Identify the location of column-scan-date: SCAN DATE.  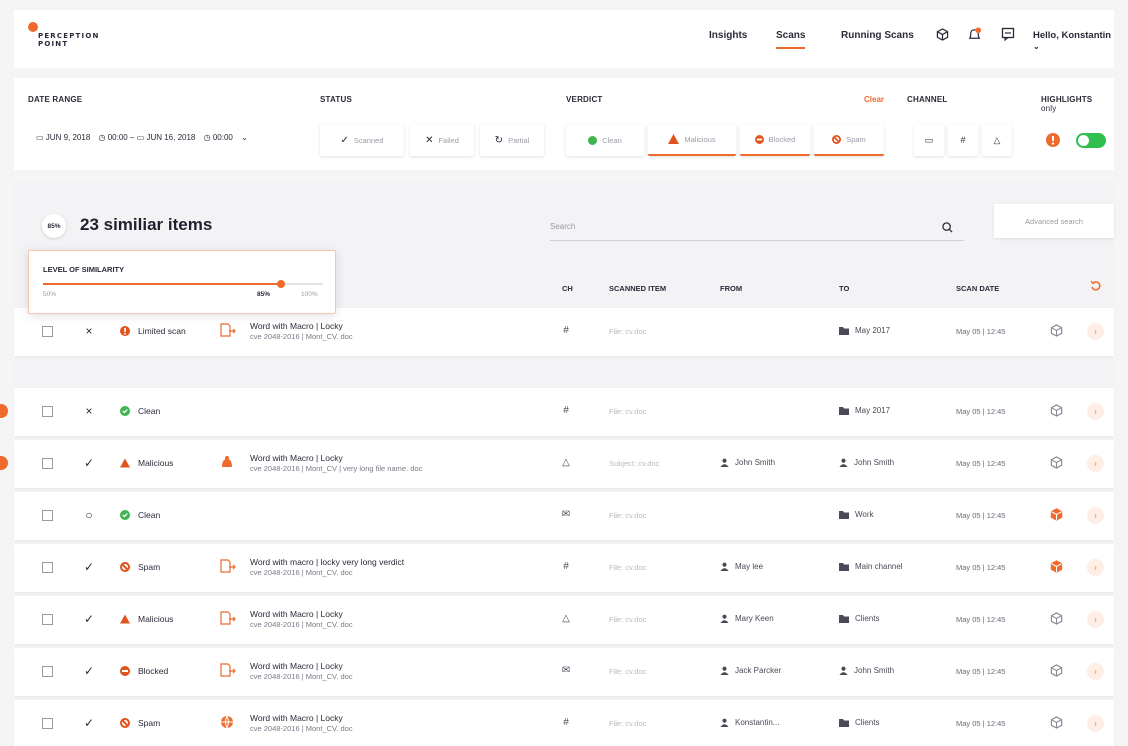
(977, 288).